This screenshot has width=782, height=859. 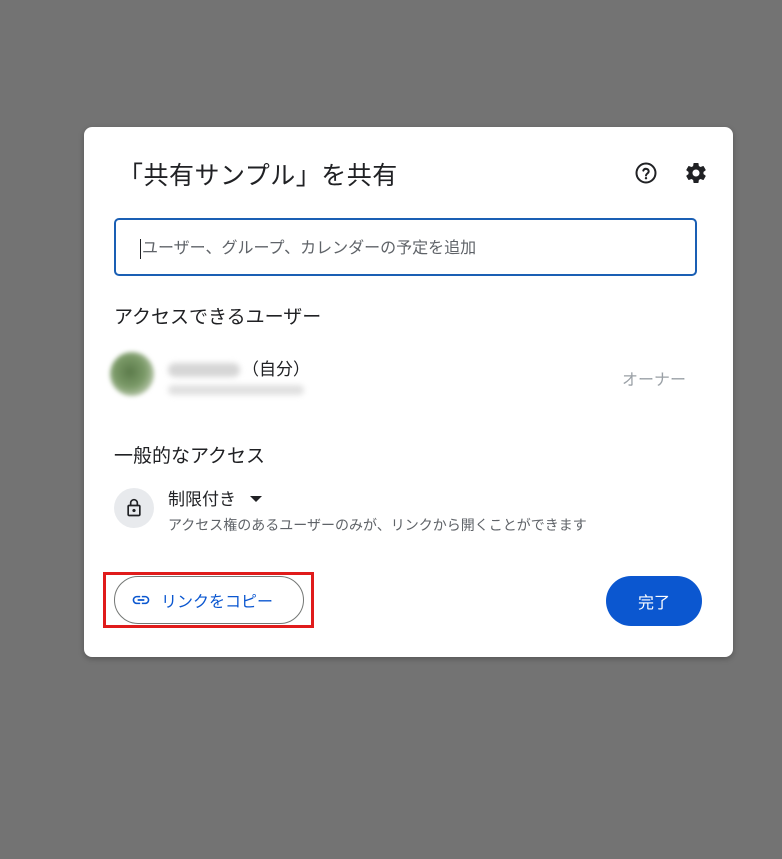 What do you see at coordinates (140, 249) in the screenshot?
I see `text-caret` at bounding box center [140, 249].